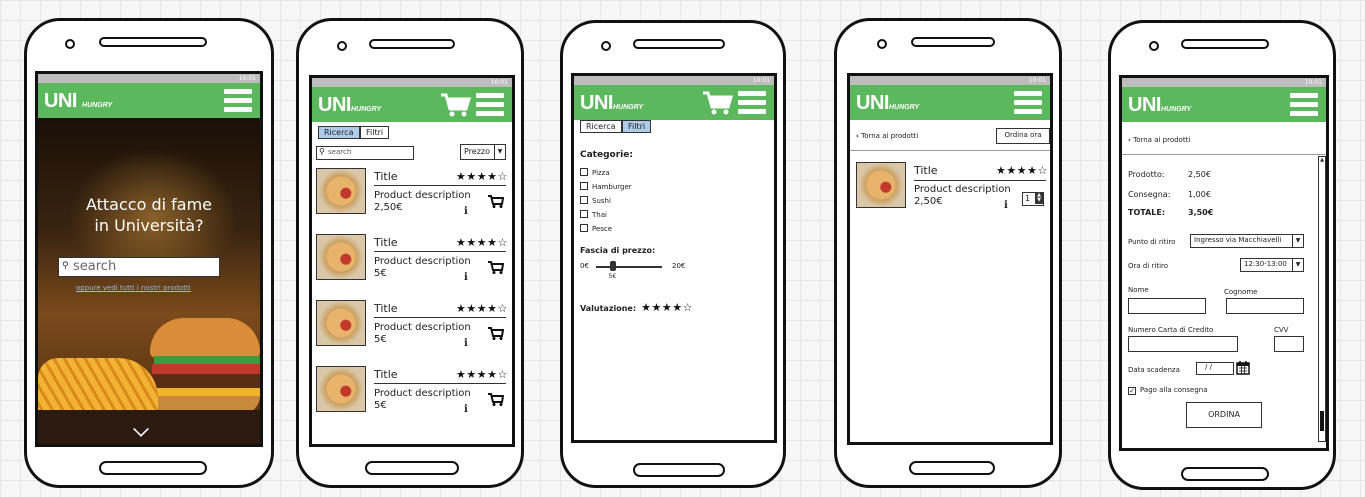 This screenshot has width=1365, height=497. Describe the element at coordinates (1322, 421) in the screenshot. I see `scrollbar-thumb` at that location.